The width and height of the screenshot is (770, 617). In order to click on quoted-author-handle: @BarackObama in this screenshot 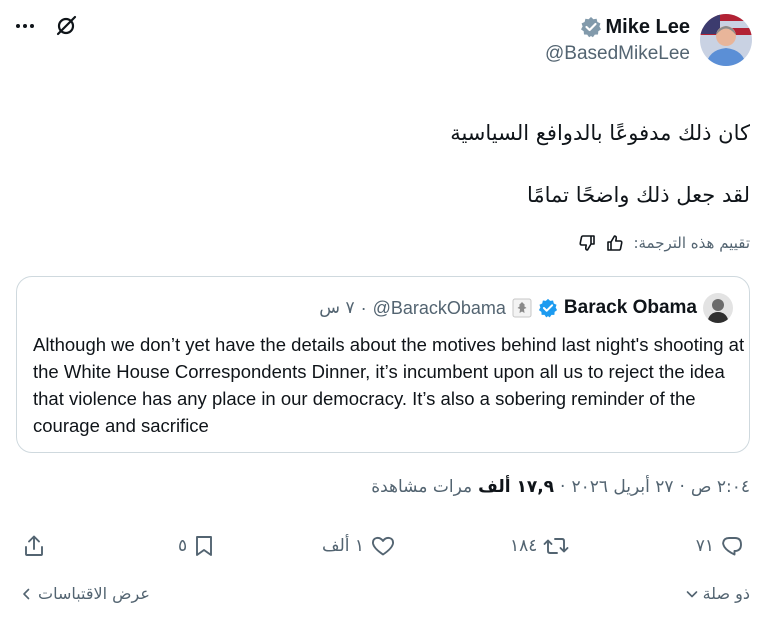, I will do `click(439, 308)`.